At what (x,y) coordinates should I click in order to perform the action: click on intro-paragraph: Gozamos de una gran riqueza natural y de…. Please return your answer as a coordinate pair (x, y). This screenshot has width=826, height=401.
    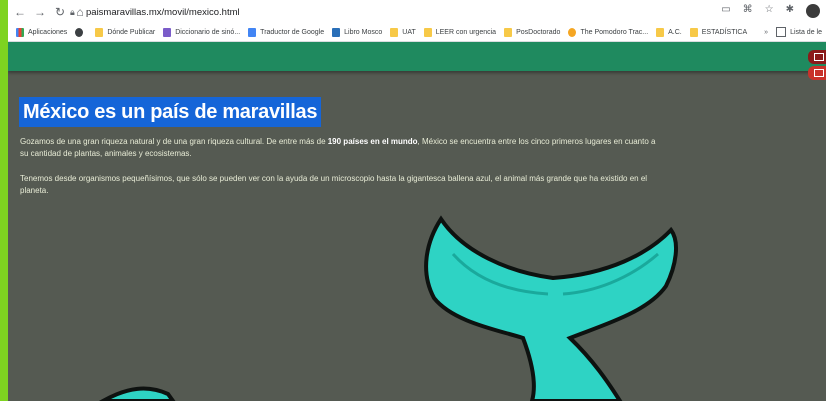
    Looking at the image, I should click on (338, 147).